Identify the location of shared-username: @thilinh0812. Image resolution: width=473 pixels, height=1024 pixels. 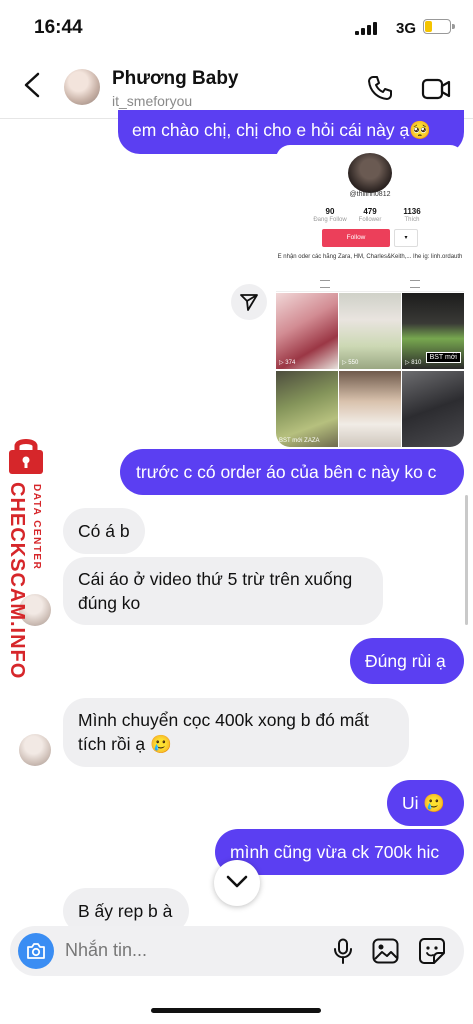
(370, 194).